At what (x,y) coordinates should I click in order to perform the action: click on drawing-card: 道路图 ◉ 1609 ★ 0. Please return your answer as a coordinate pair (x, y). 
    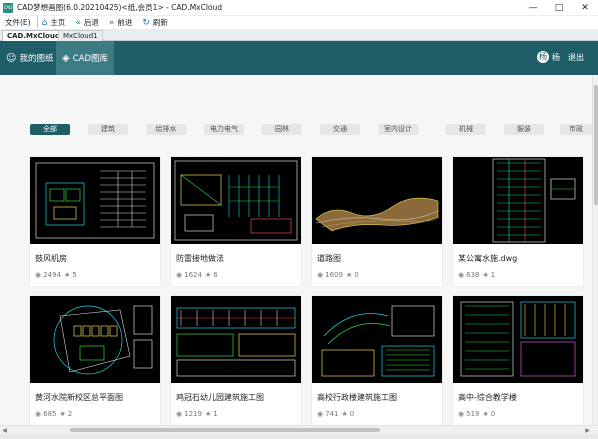
    Looking at the image, I should click on (377, 221).